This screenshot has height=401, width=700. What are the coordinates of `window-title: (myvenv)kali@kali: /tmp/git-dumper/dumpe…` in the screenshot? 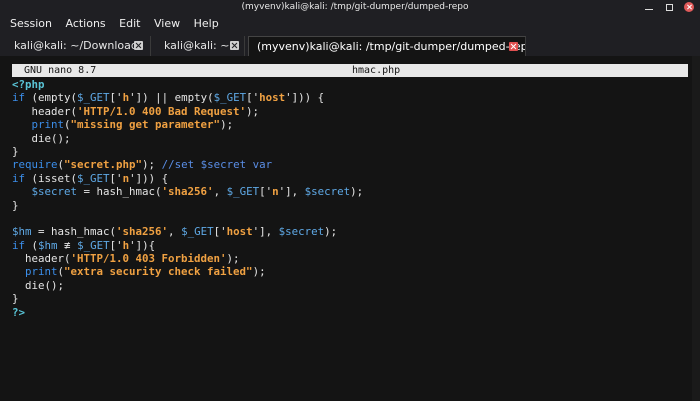 It's located at (355, 7).